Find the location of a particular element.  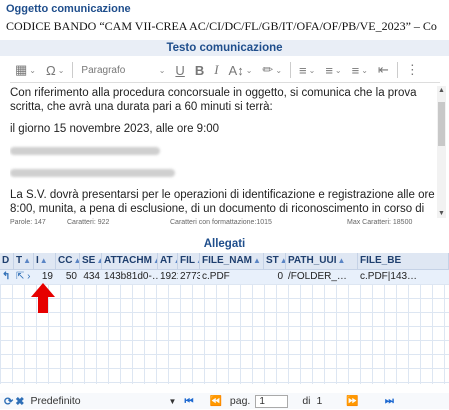

column-header: T▲ is located at coordinates (24, 261).